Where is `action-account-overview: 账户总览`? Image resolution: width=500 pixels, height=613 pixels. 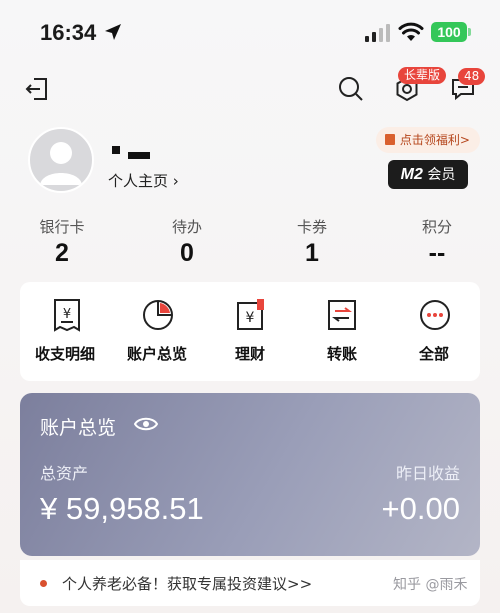 action-account-overview: 账户总览 is located at coordinates (157, 353).